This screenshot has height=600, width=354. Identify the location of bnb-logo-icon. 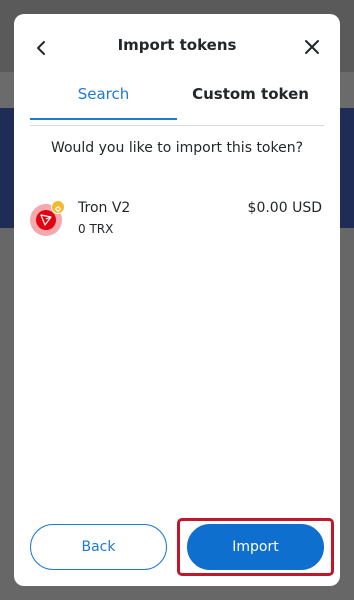
(58, 209).